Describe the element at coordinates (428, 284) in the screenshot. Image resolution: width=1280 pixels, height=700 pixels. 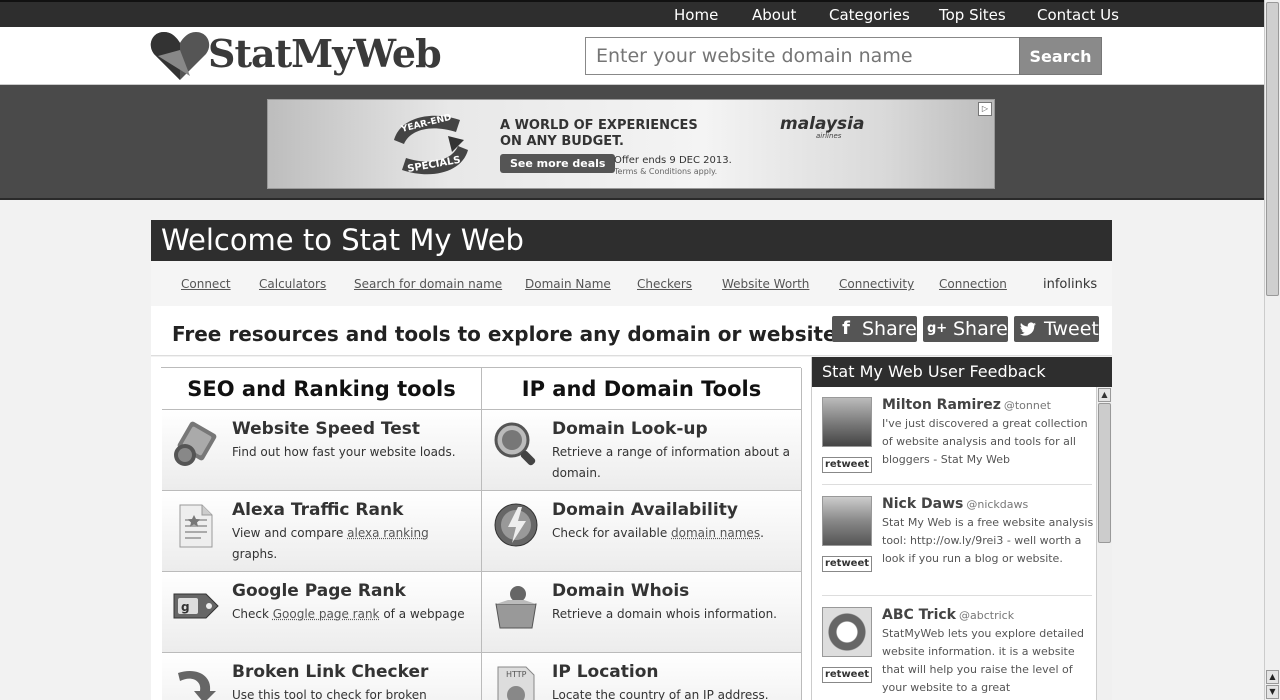
I see `link-search-domain: Search for domain name` at that location.